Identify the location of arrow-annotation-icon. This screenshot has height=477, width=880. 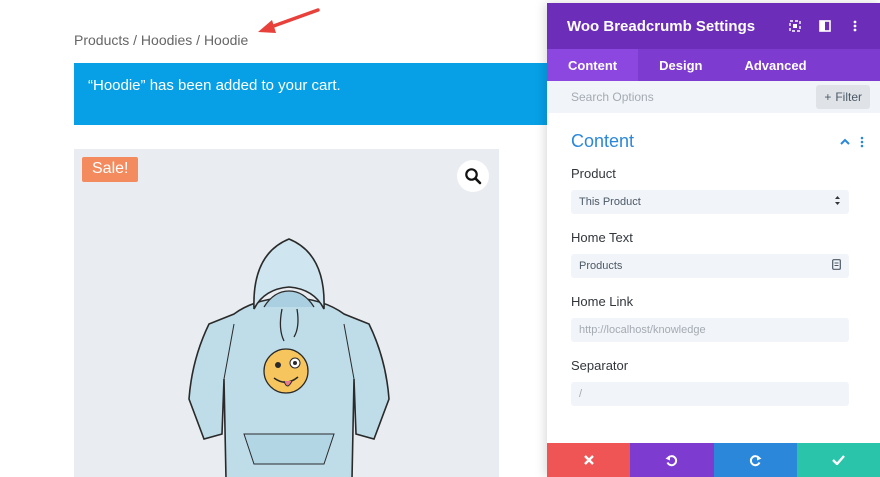
(289, 20).